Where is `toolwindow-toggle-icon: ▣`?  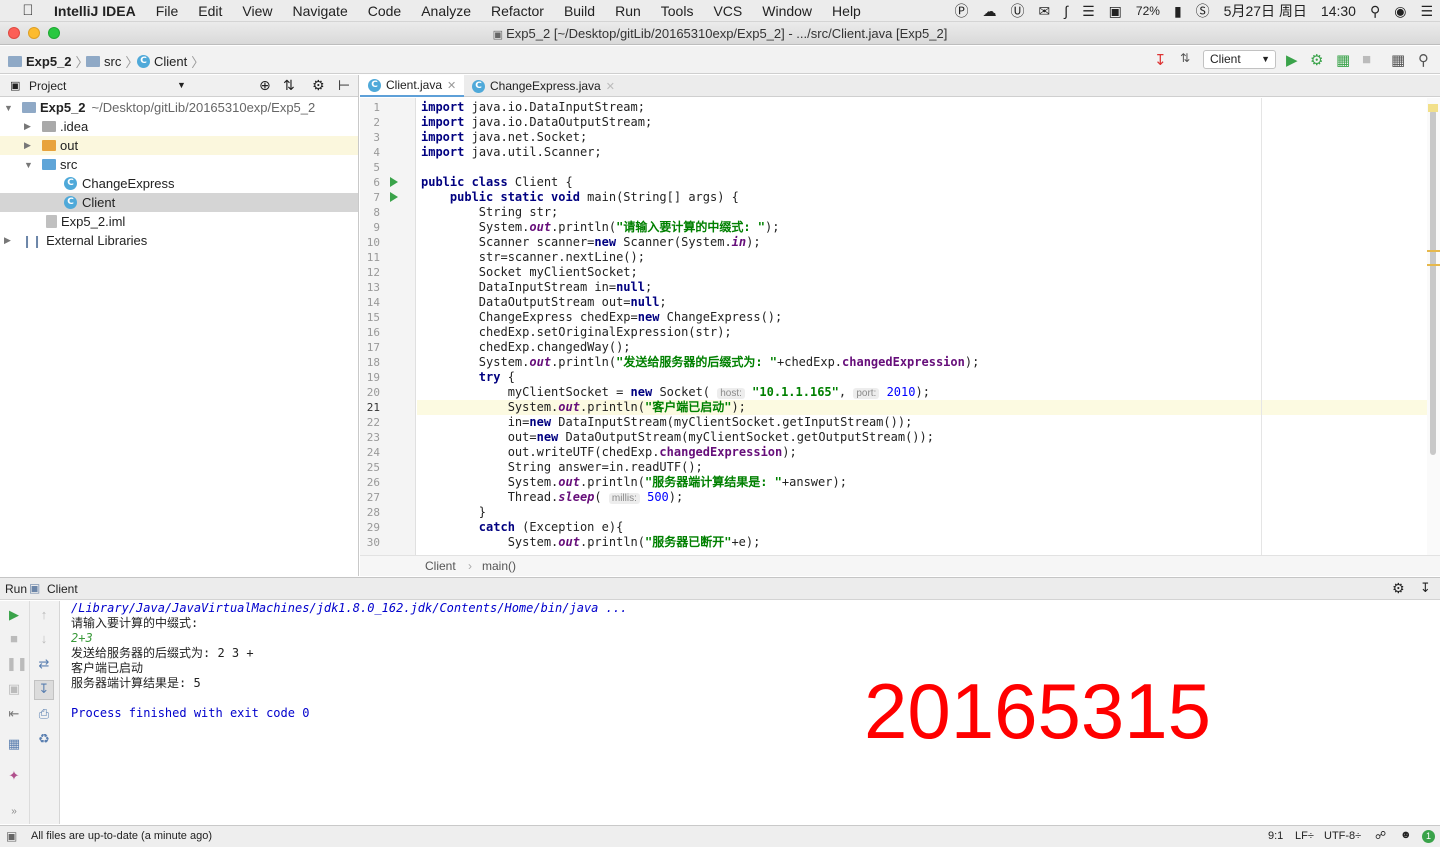
toolwindow-toggle-icon: ▣ is located at coordinates (11, 836).